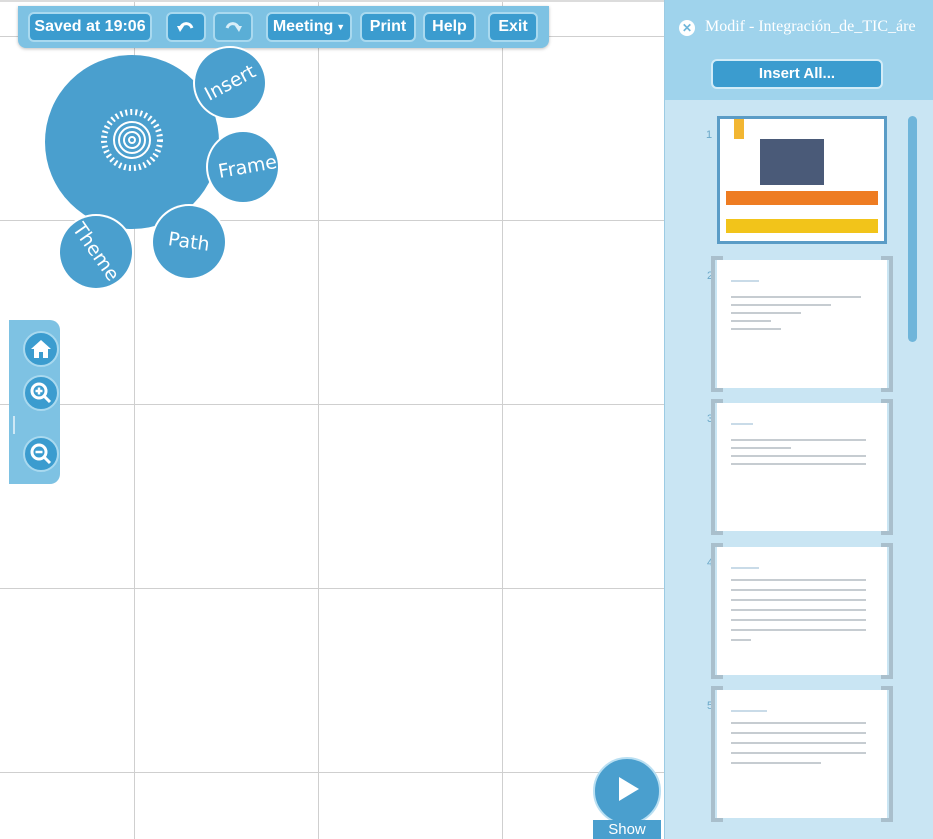  What do you see at coordinates (449, 27) in the screenshot?
I see `help-button: Help` at bounding box center [449, 27].